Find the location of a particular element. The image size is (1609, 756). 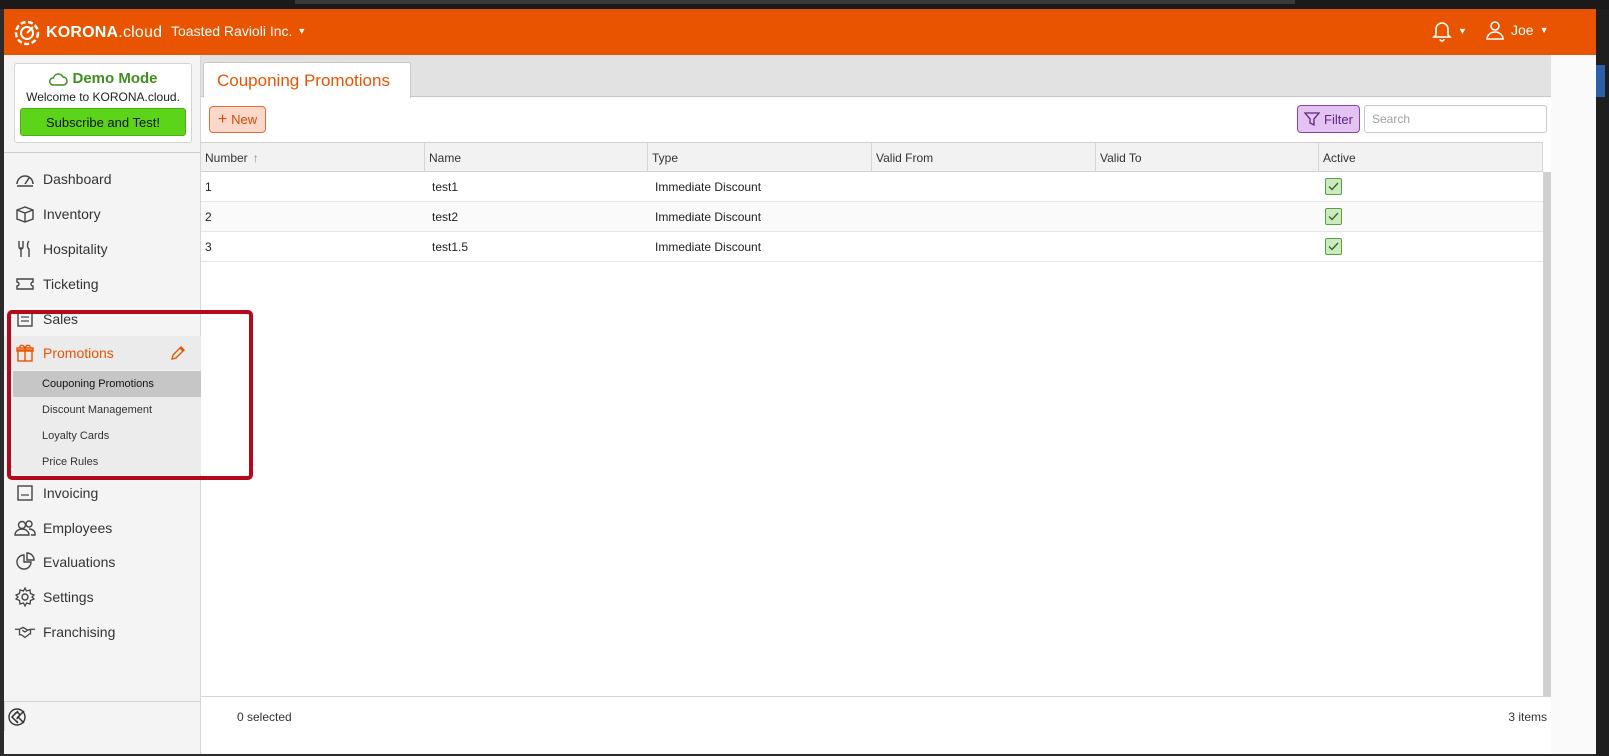

sidebar-item-settings: Settings is located at coordinates (102, 597).